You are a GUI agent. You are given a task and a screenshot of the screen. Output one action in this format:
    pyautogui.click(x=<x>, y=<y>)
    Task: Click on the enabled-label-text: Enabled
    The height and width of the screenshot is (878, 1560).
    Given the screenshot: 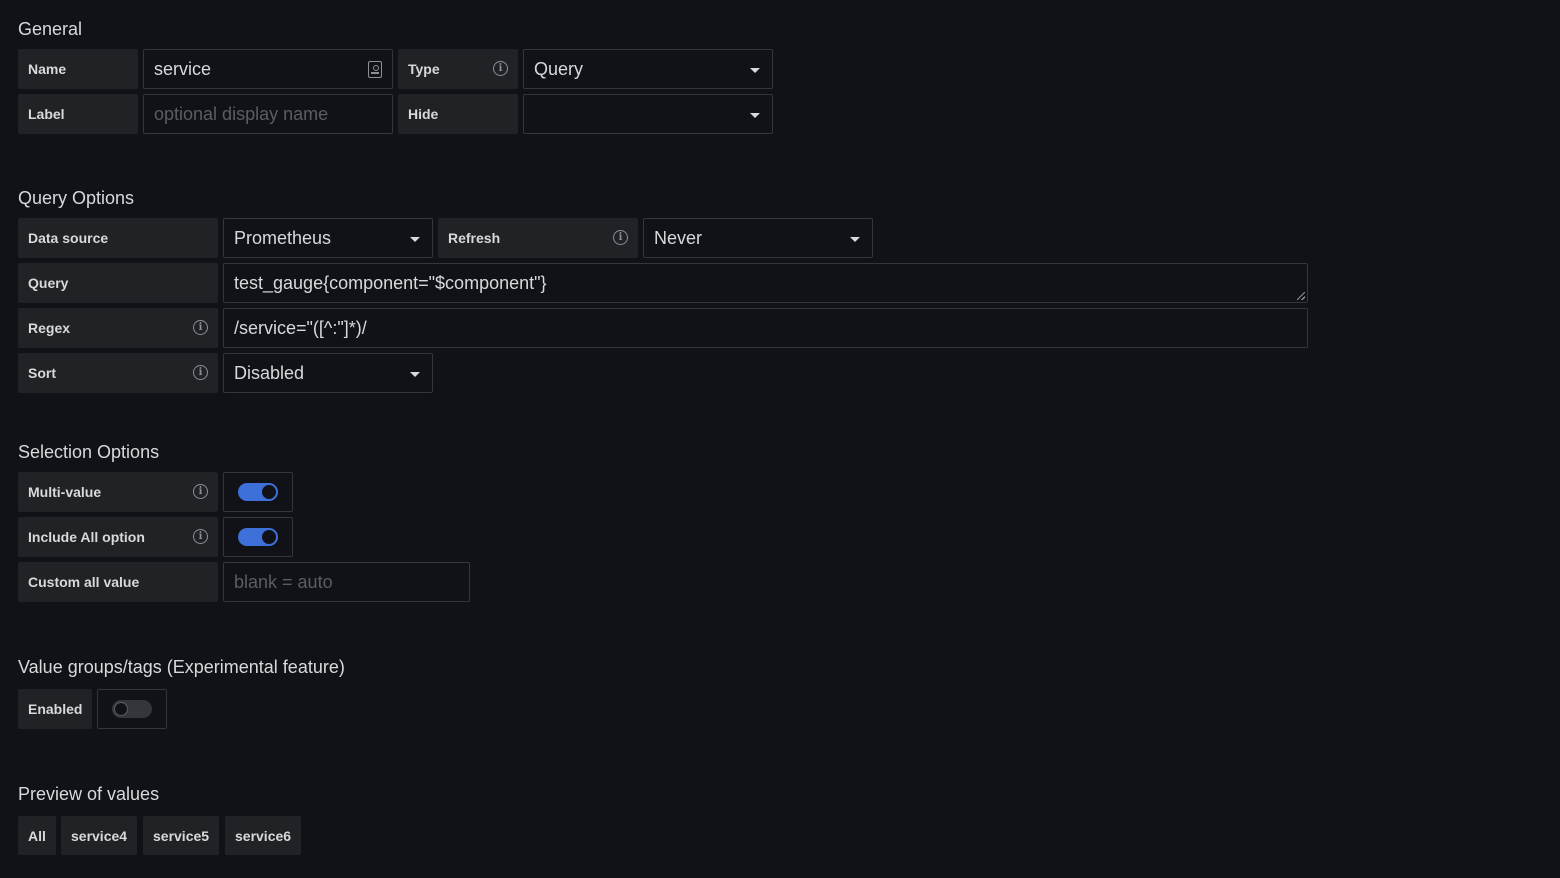 What is the action you would take?
    pyautogui.click(x=55, y=709)
    